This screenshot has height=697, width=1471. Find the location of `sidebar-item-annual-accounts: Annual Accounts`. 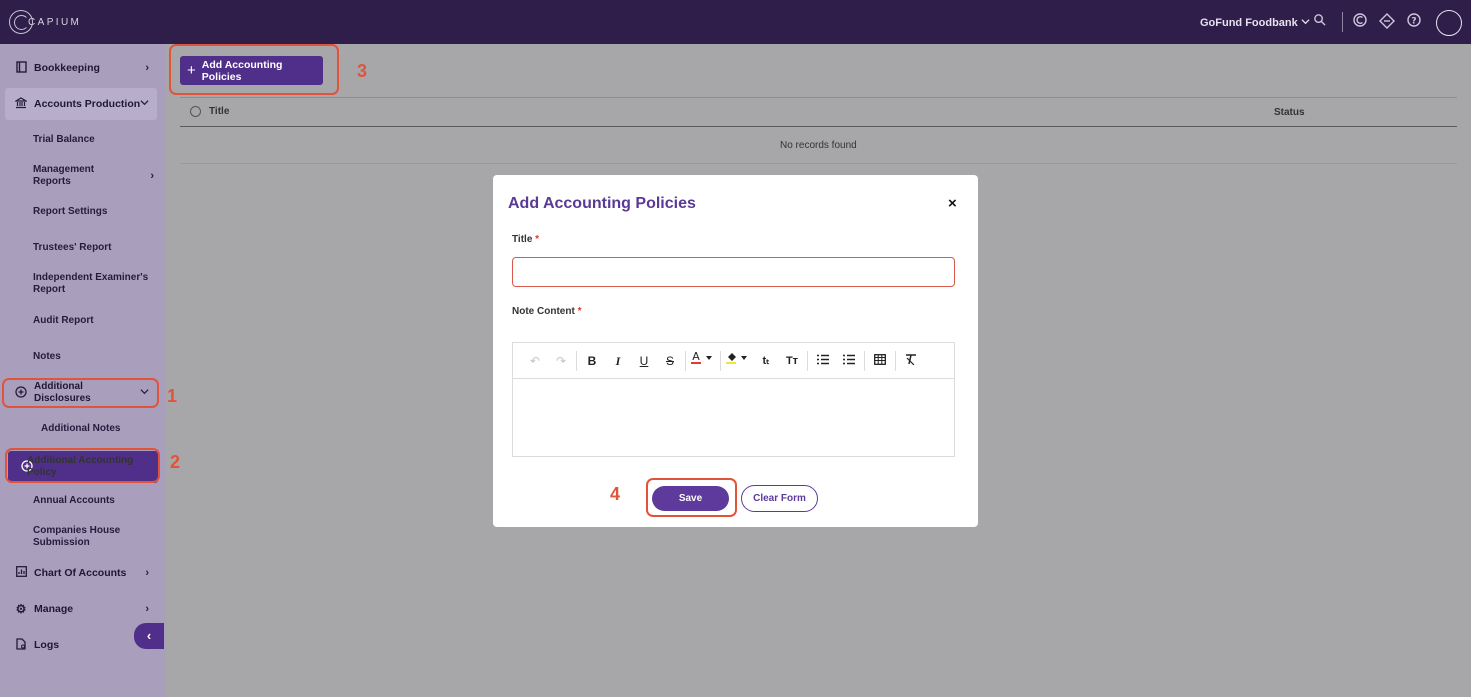

sidebar-item-annual-accounts: Annual Accounts is located at coordinates (92, 501).